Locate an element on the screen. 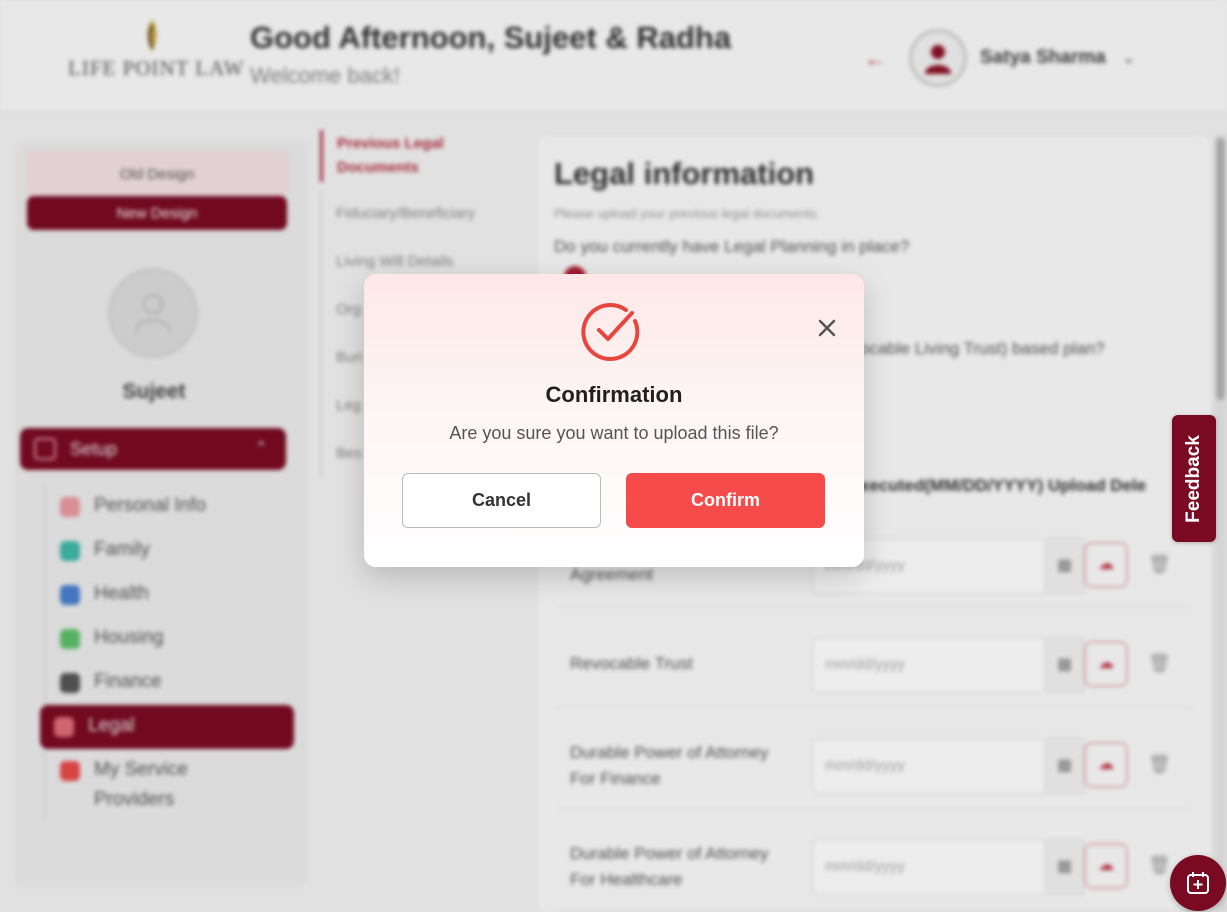  feedback-label: Feedback is located at coordinates (1193, 478).